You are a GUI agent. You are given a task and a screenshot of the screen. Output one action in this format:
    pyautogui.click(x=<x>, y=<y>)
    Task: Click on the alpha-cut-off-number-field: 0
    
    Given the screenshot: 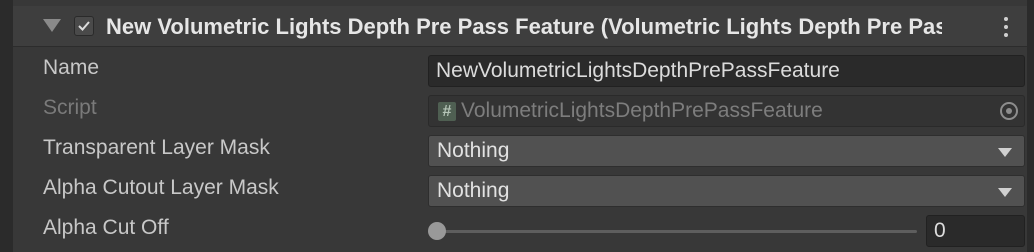 What is the action you would take?
    pyautogui.click(x=975, y=231)
    